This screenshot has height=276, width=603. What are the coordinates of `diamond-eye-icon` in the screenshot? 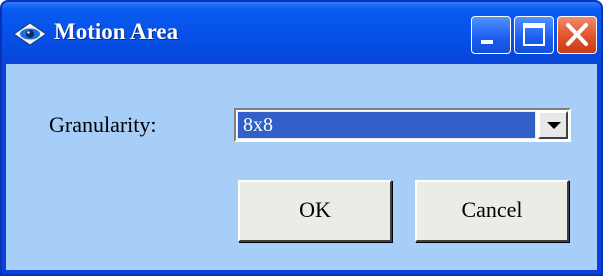 It's located at (30, 34).